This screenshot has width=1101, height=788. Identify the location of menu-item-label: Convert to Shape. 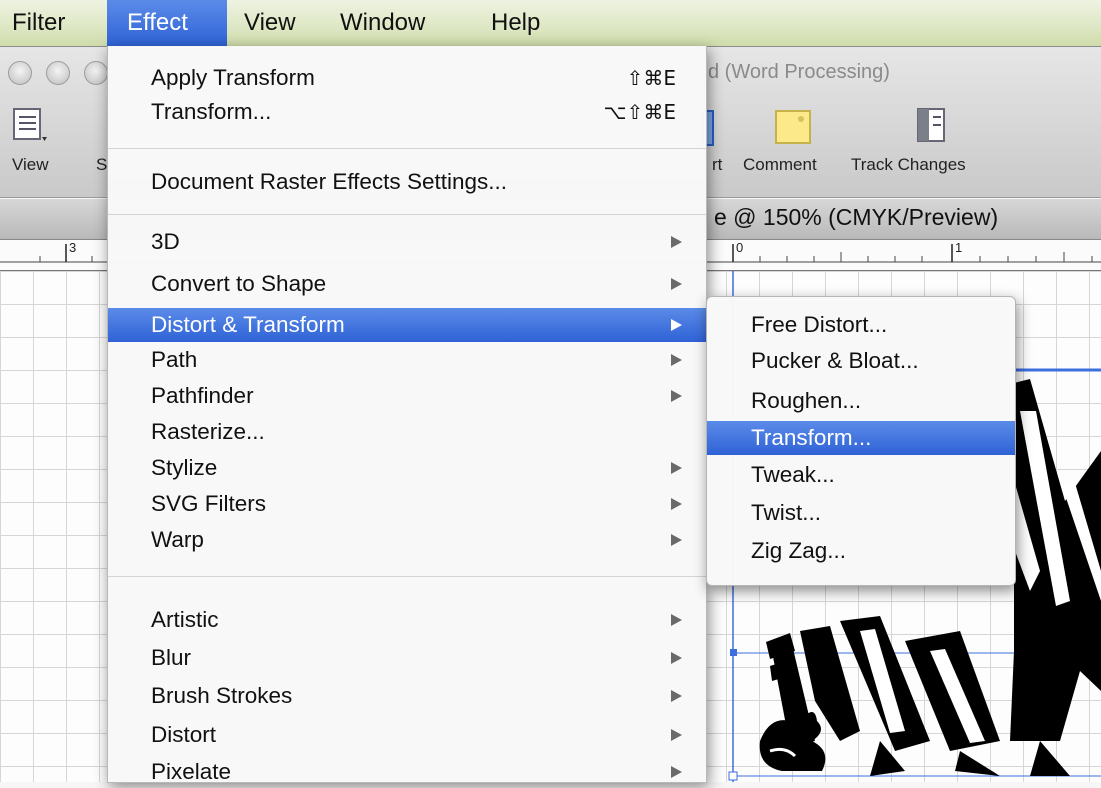
(239, 283).